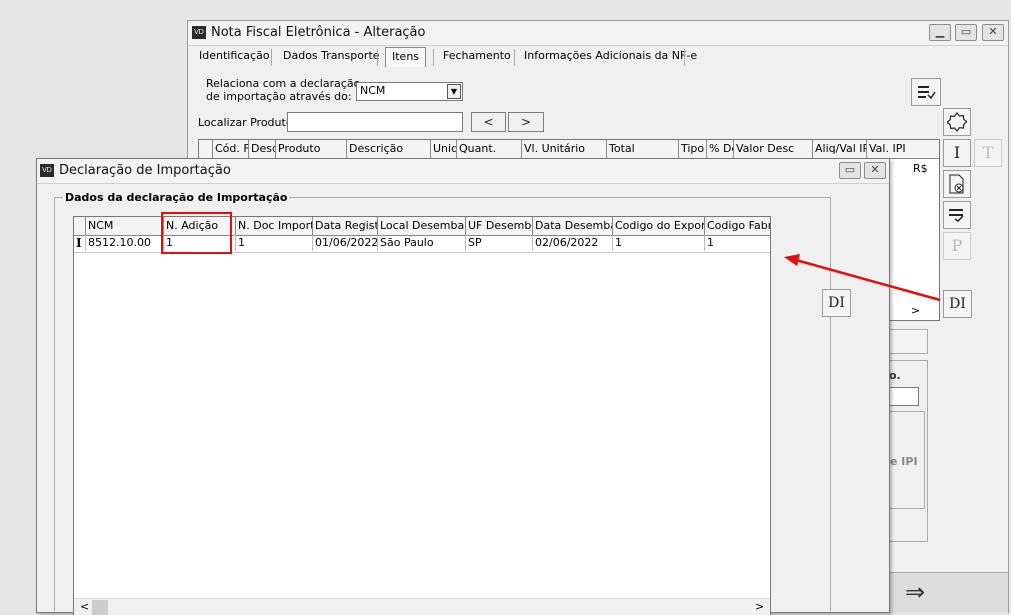  Describe the element at coordinates (957, 246) in the screenshot. I see `p-button: P` at that location.